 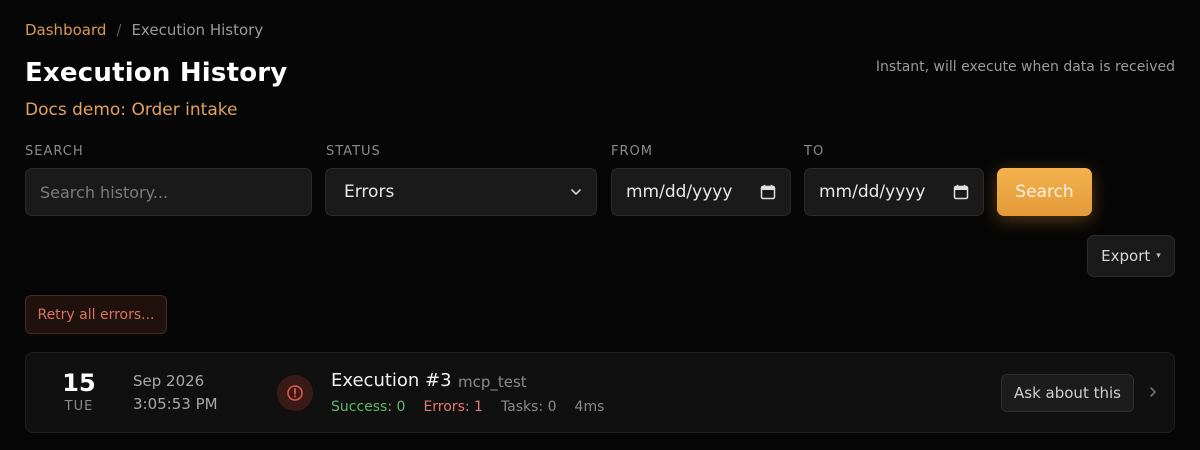 I want to click on status-label: STATUS, so click(x=353, y=151).